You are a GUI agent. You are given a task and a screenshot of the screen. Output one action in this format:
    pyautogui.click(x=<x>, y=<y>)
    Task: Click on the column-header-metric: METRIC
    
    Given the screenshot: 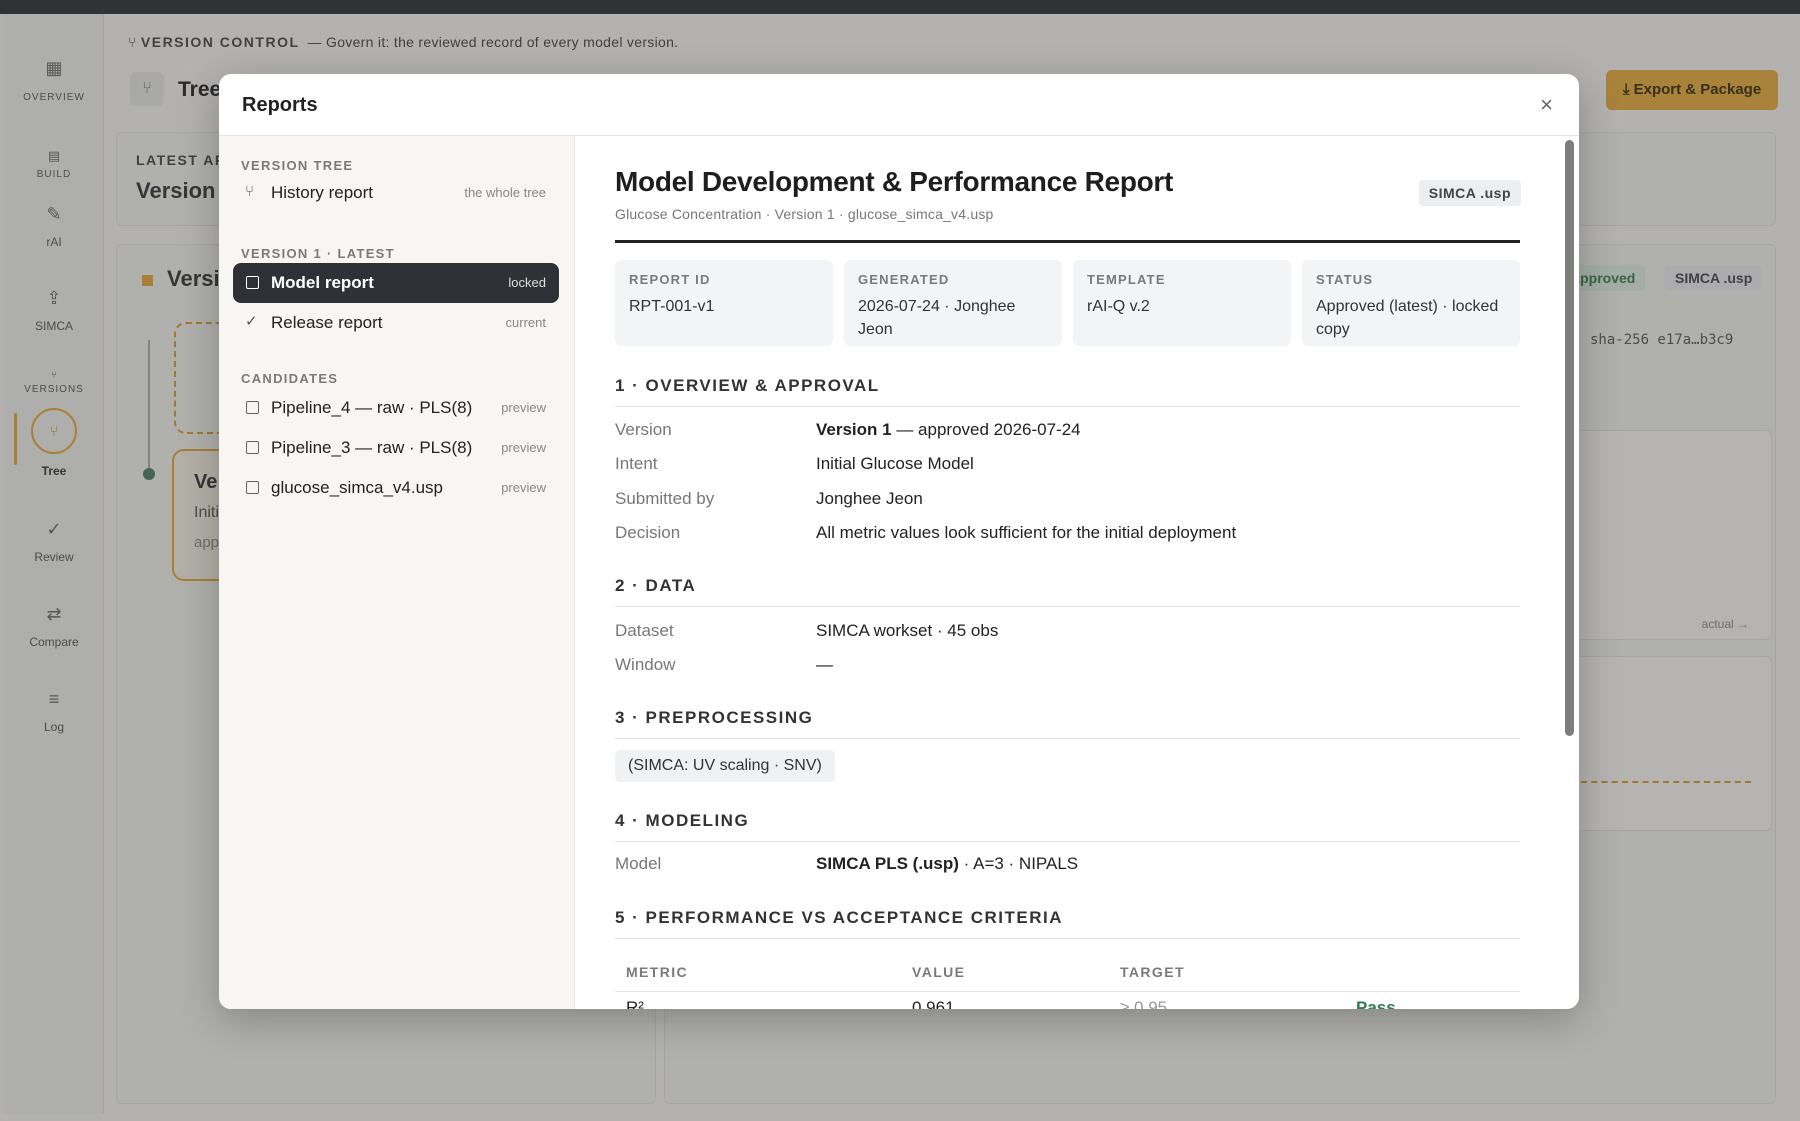 What is the action you would take?
    pyautogui.click(x=657, y=972)
    